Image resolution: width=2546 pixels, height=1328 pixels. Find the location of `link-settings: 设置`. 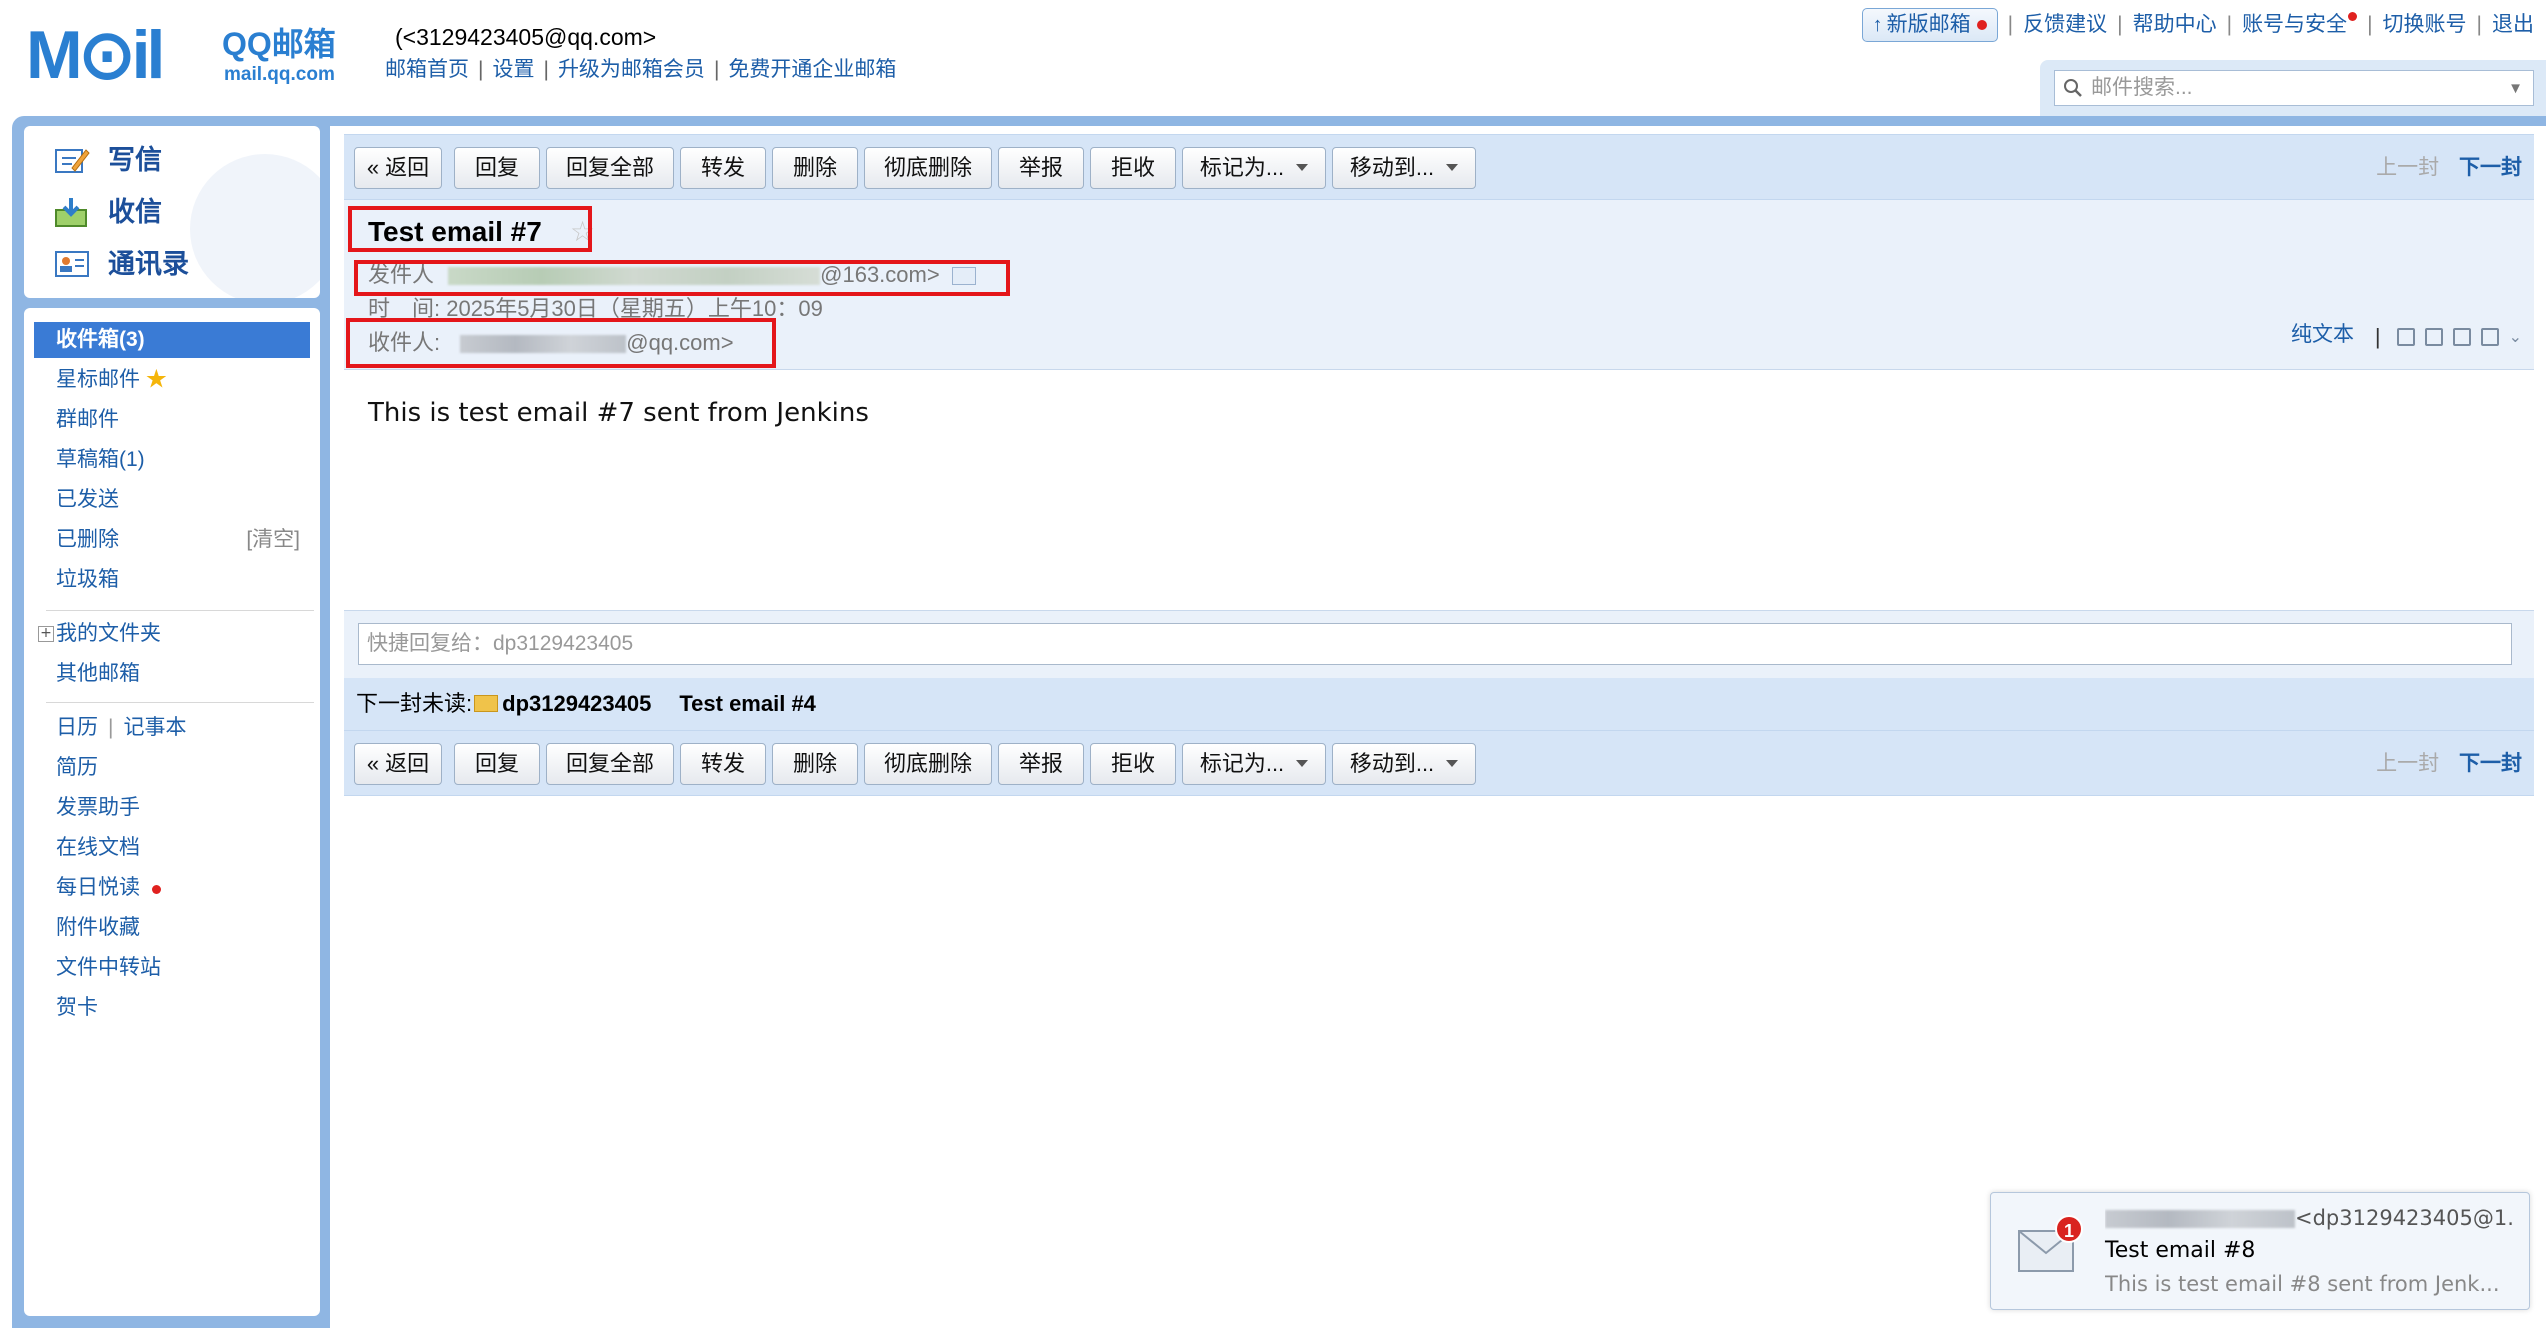

link-settings: 设置 is located at coordinates (513, 69).